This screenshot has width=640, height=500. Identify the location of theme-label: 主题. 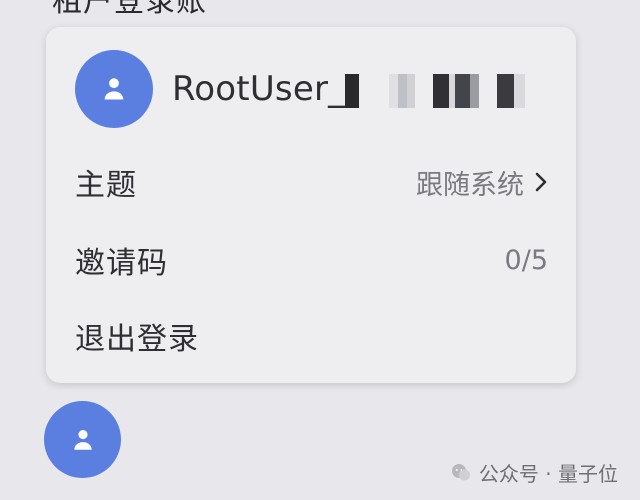
(106, 185).